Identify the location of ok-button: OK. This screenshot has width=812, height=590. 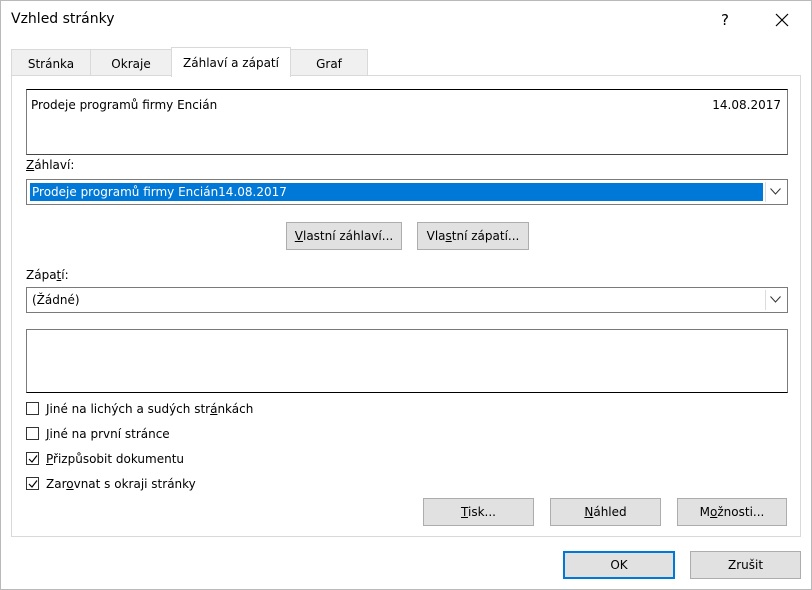
(619, 565).